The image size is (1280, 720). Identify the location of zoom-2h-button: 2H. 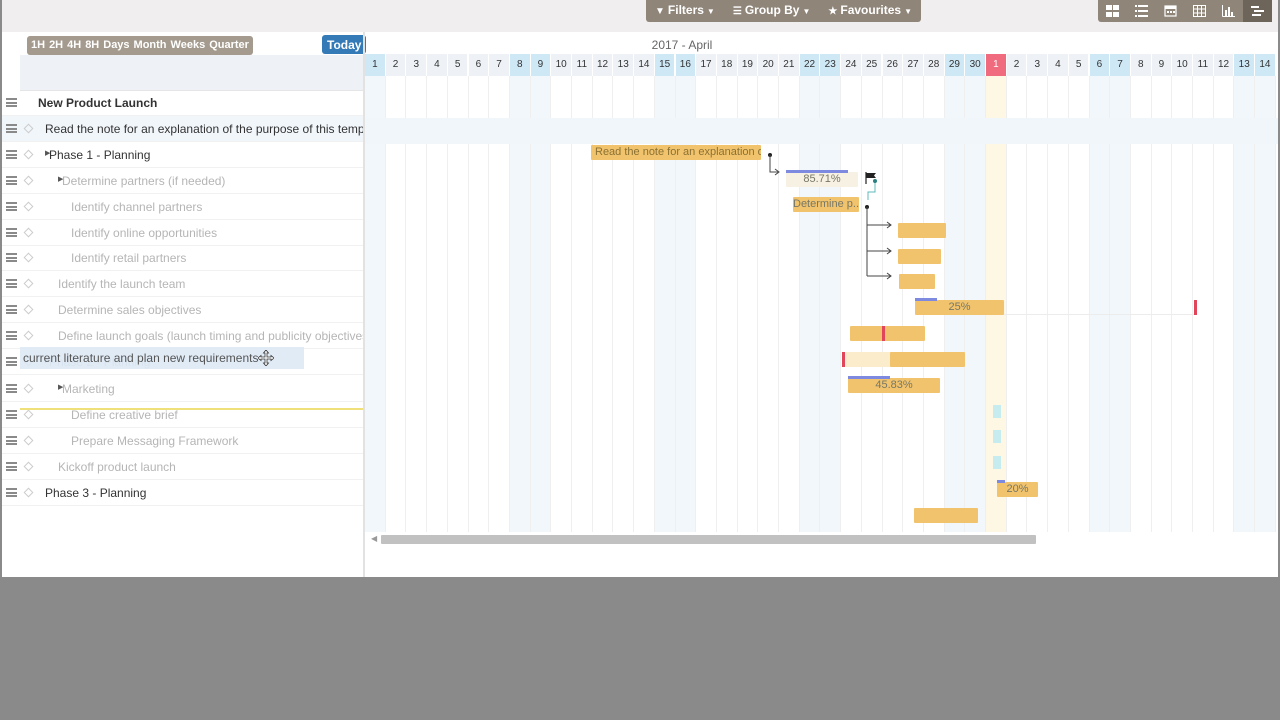
(56, 45).